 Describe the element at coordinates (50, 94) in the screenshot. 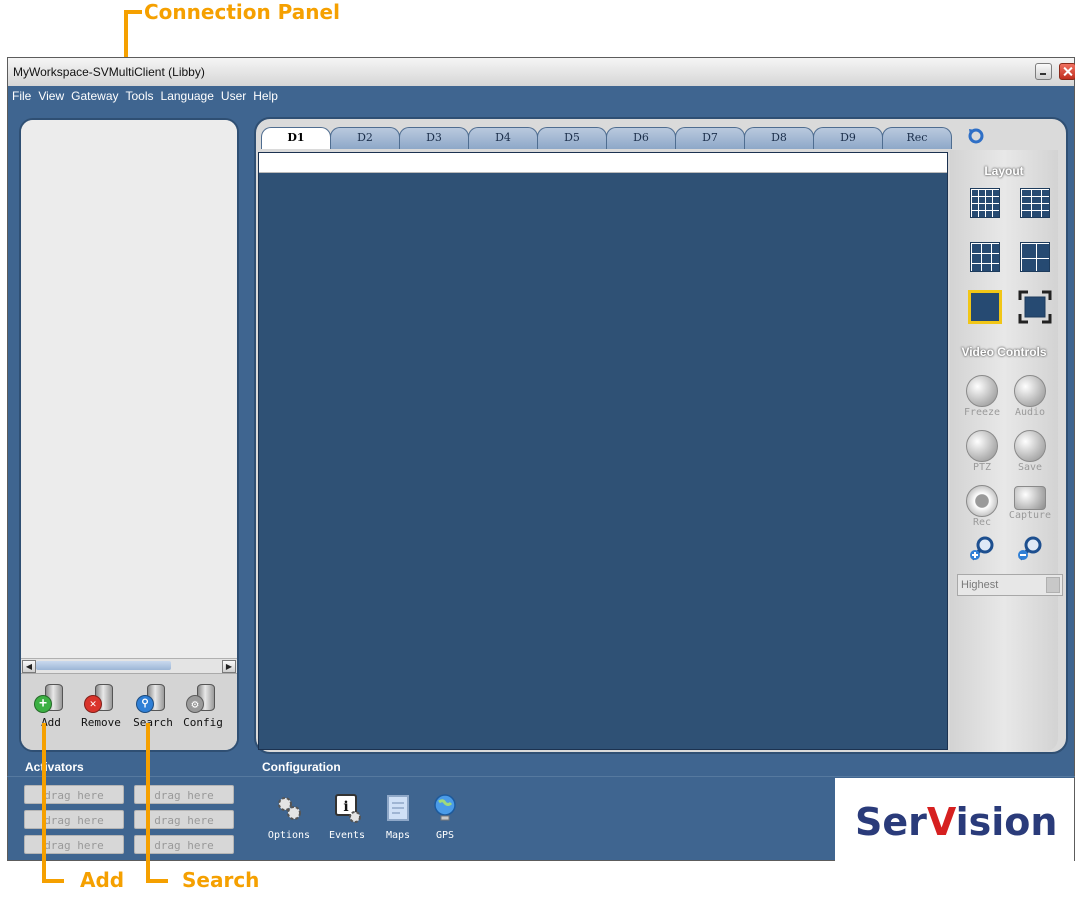

I see `menu-view: View` at that location.